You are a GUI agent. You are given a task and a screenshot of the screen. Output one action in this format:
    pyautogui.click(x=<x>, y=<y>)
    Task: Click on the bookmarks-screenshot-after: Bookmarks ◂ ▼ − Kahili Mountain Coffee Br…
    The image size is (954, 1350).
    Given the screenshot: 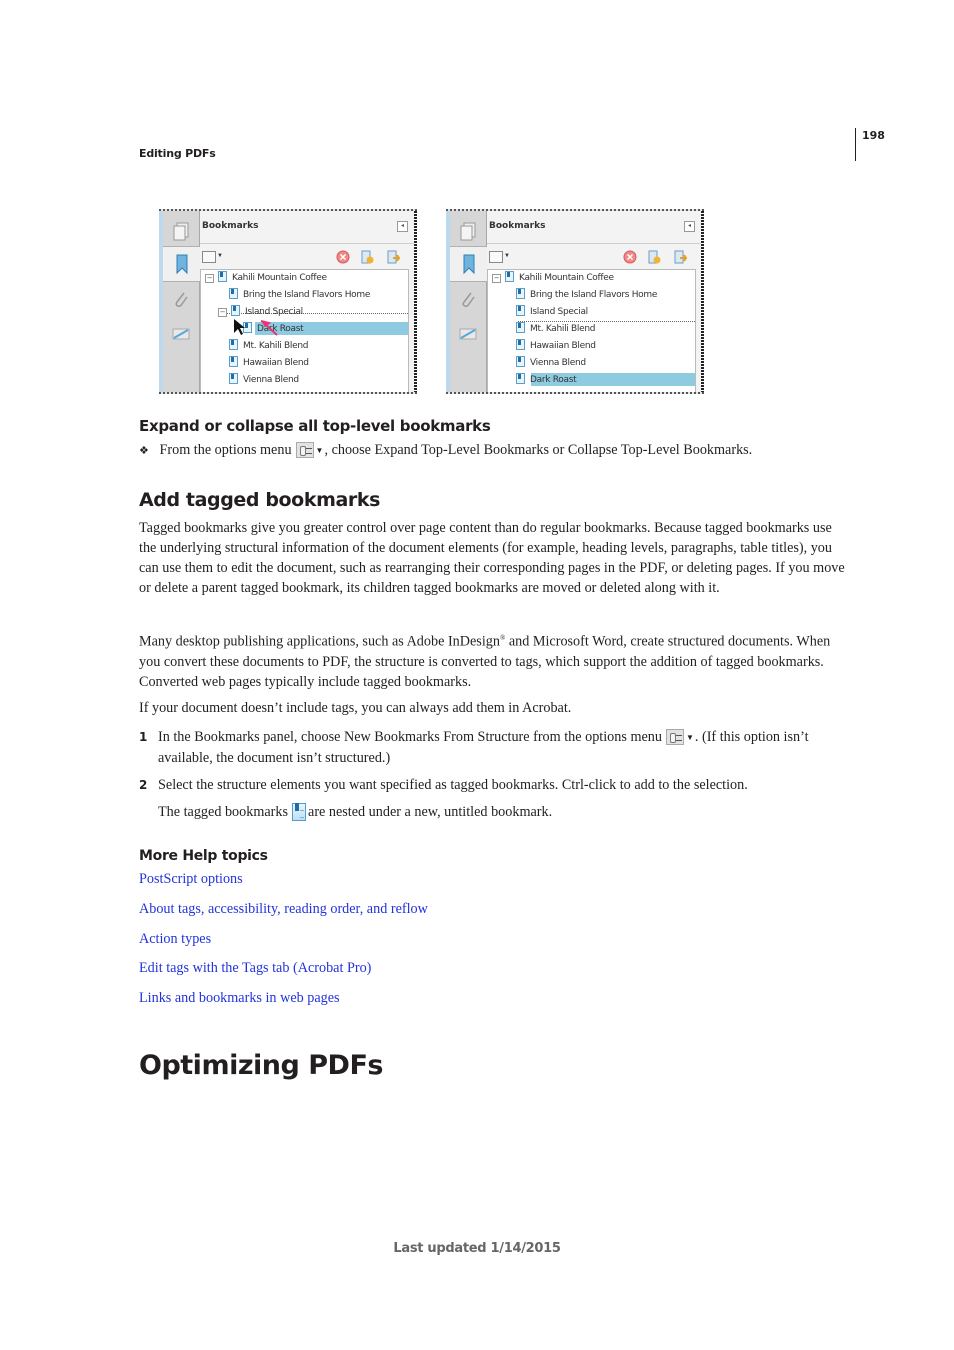 What is the action you would take?
    pyautogui.click(x=575, y=301)
    